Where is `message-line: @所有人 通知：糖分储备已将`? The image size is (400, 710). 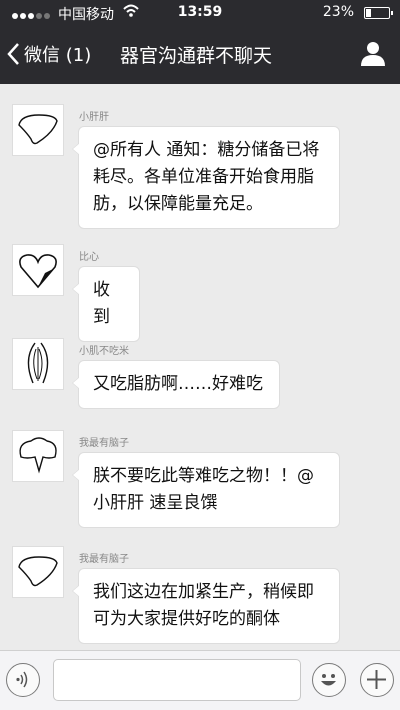 message-line: @所有人 通知：糖分储备已将 is located at coordinates (206, 150).